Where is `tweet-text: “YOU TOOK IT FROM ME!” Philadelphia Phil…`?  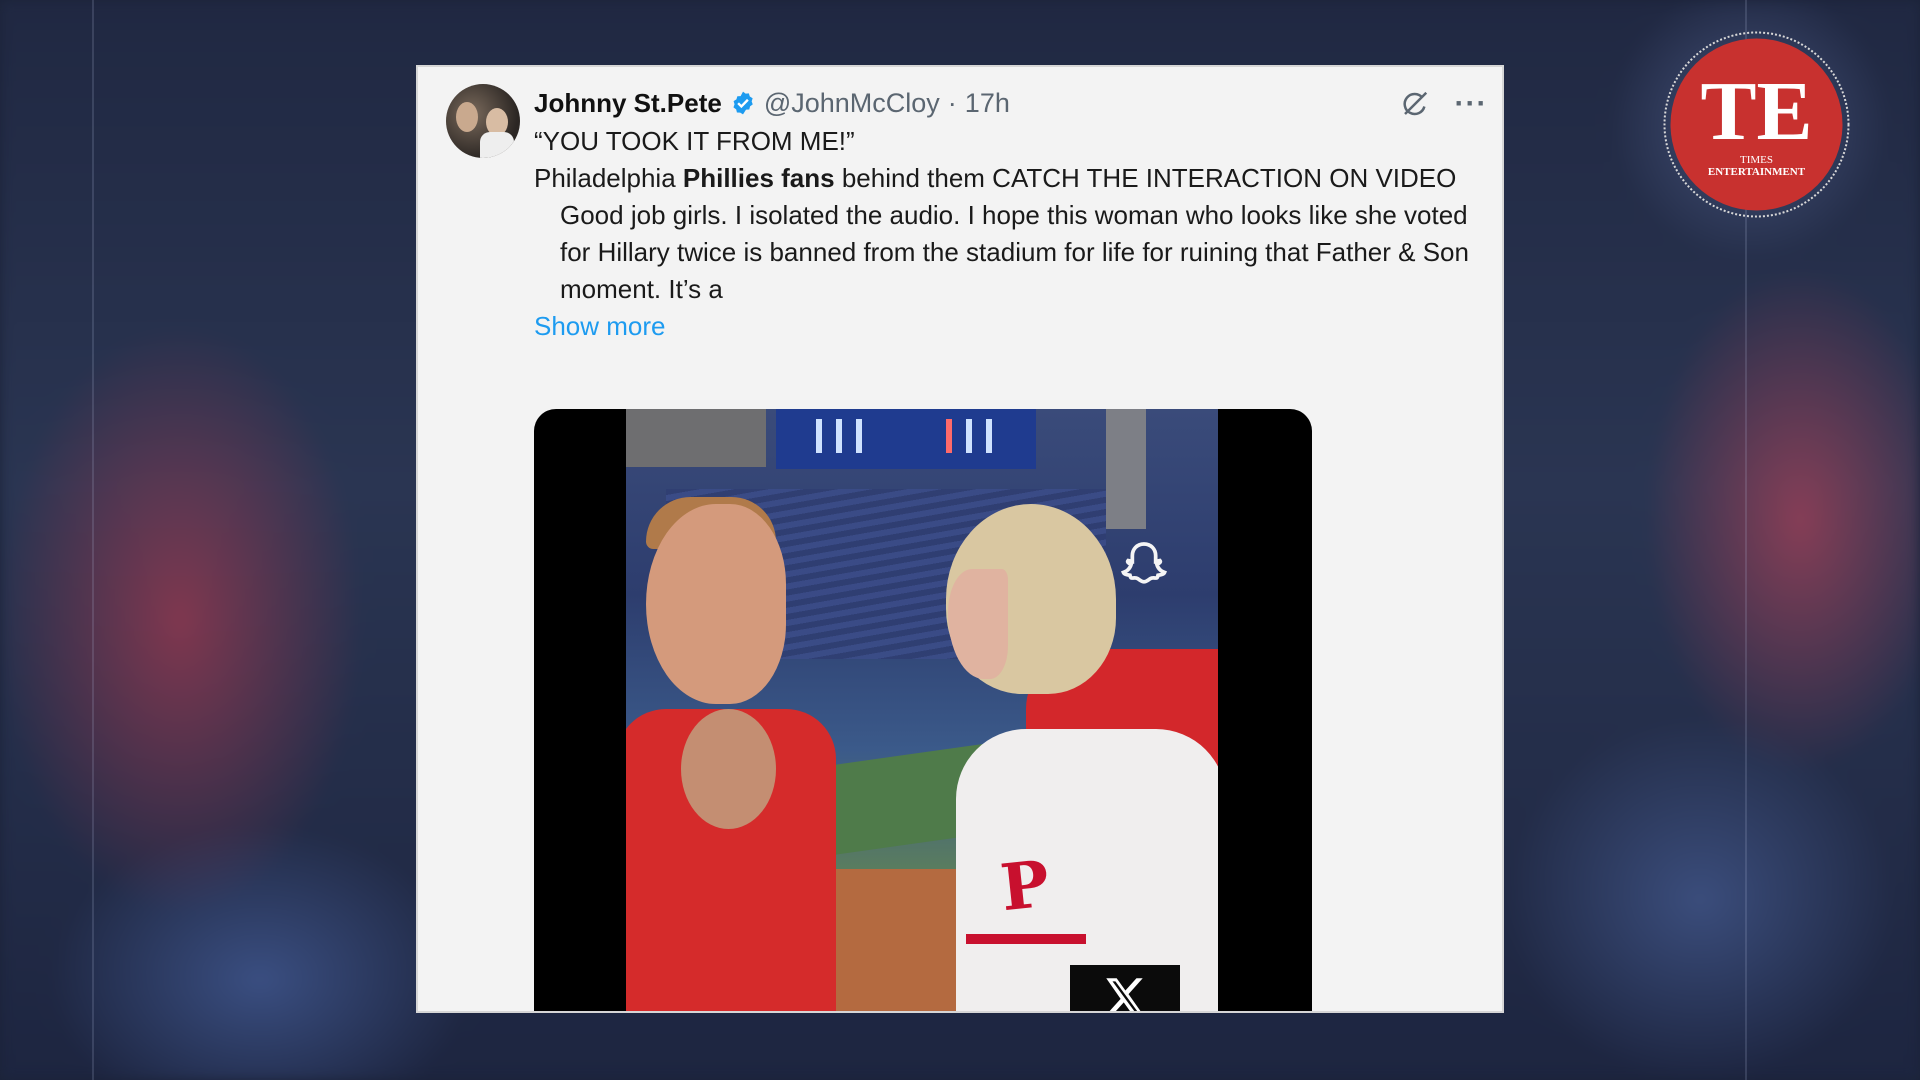
tweet-text: “YOU TOOK IT FROM ME!” Philadelphia Phil… is located at coordinates (1009, 234).